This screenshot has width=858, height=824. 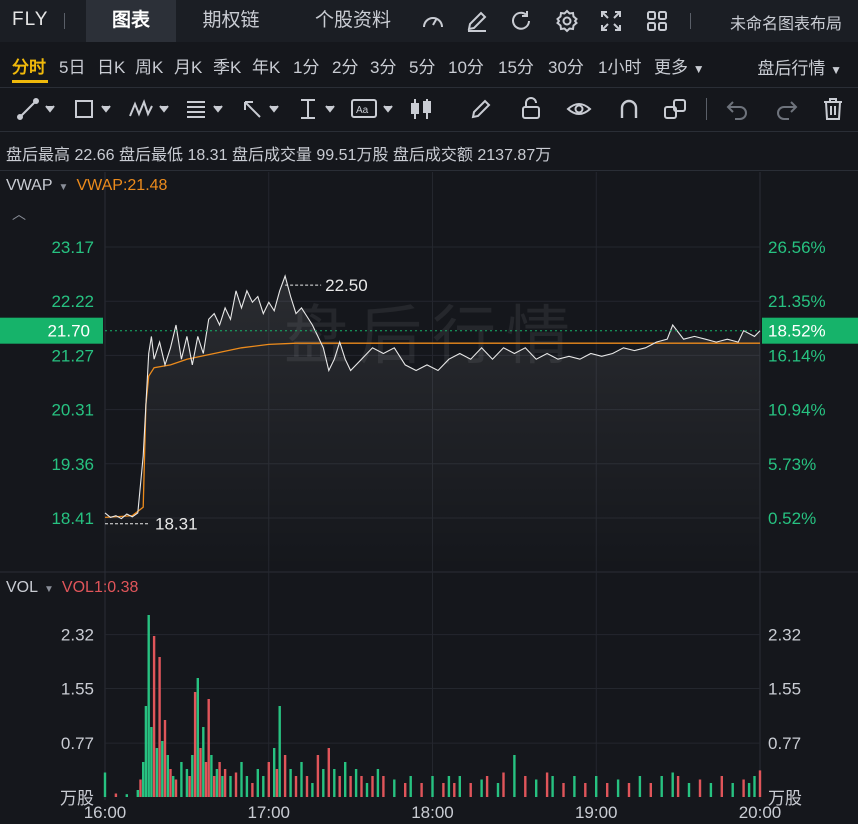 What do you see at coordinates (77, 689) in the screenshot?
I see `volume-tick-label: 1.55` at bounding box center [77, 689].